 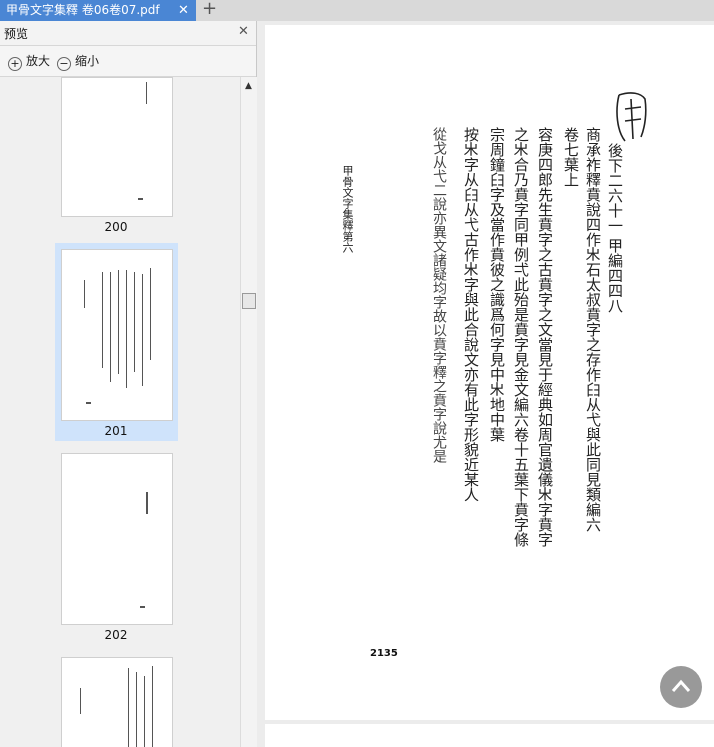 What do you see at coordinates (16, 34) in the screenshot?
I see `panel-title: 预览` at bounding box center [16, 34].